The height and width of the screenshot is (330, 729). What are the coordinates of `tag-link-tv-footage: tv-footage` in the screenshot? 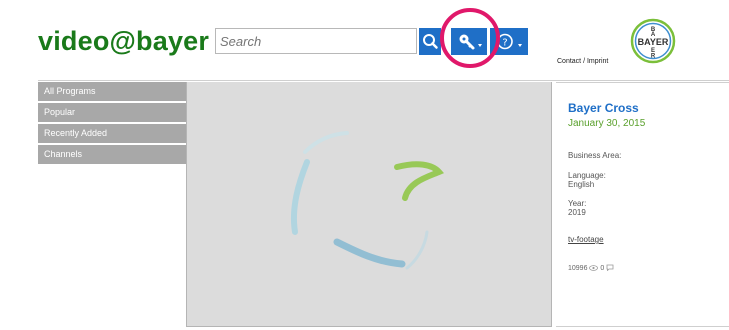 It's located at (586, 239).